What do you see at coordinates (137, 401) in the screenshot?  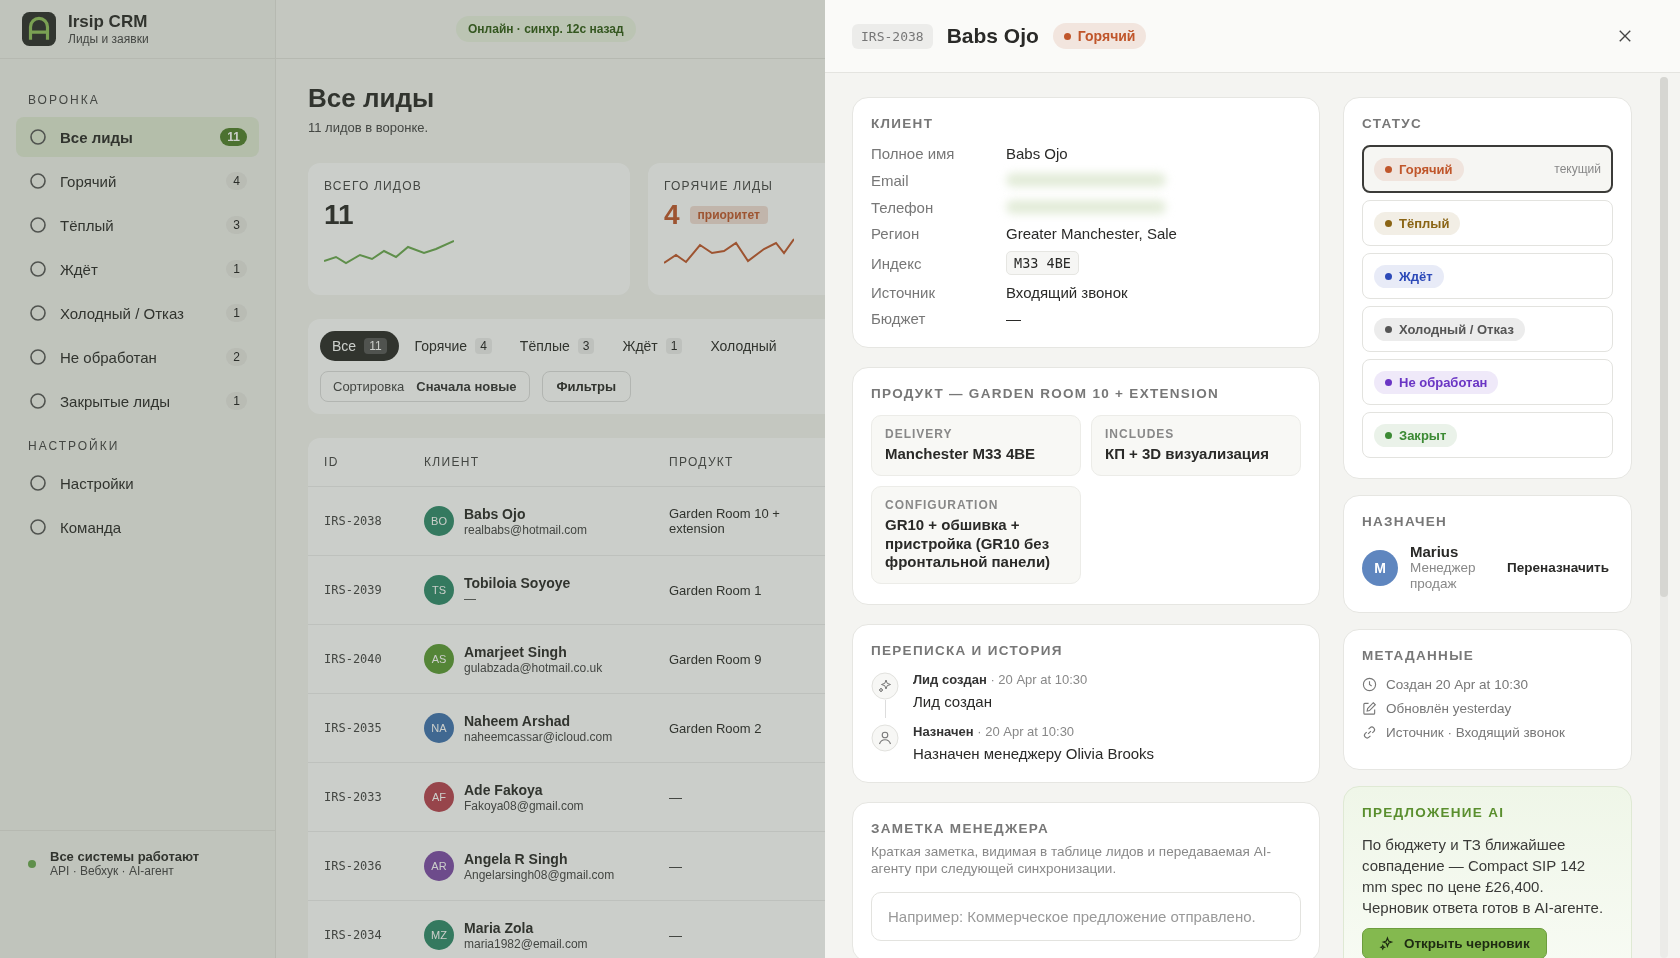 I see `sidebar-item: Закрытые лиды 1` at bounding box center [137, 401].